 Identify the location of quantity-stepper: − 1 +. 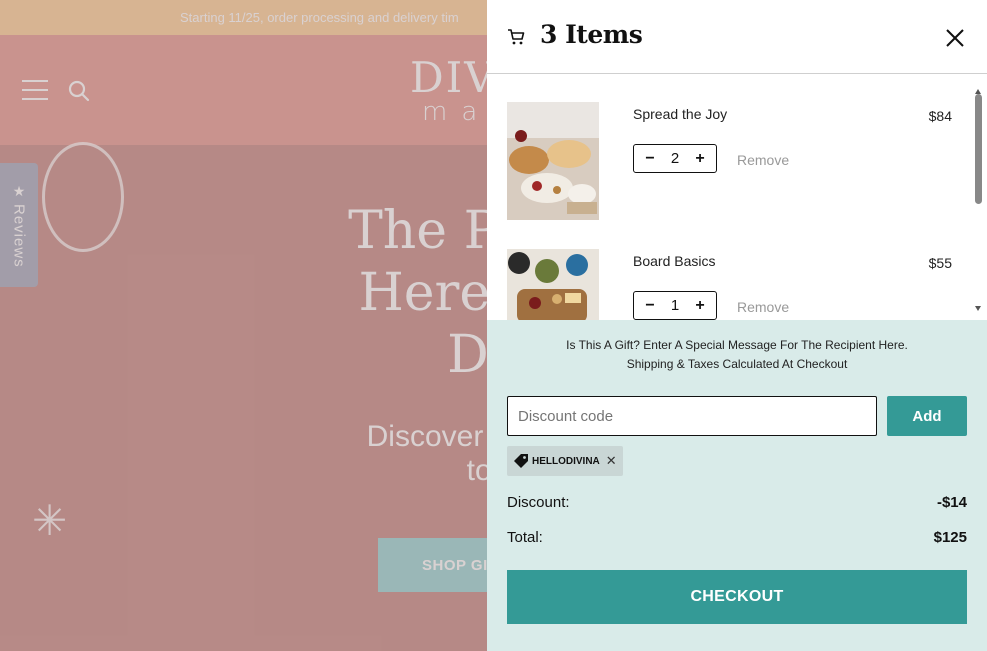
(675, 305).